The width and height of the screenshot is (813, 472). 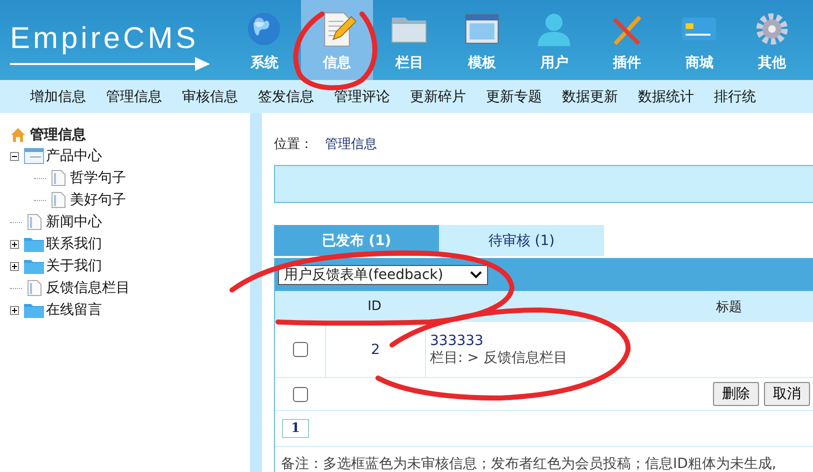 What do you see at coordinates (514, 97) in the screenshot?
I see `submenu-link: 更新专题` at bounding box center [514, 97].